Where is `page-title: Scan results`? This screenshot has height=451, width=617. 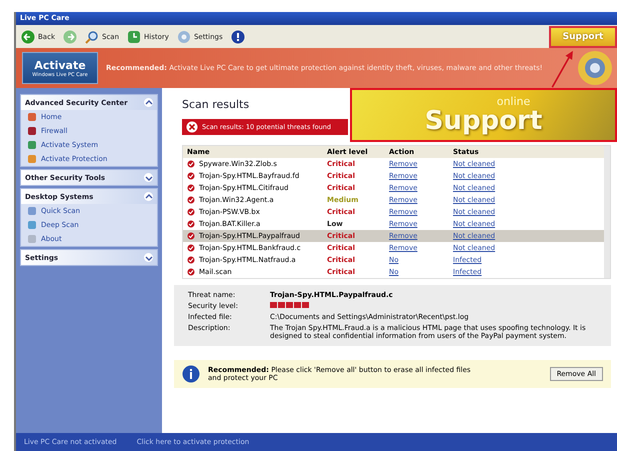
page-title: Scan results is located at coordinates (216, 104).